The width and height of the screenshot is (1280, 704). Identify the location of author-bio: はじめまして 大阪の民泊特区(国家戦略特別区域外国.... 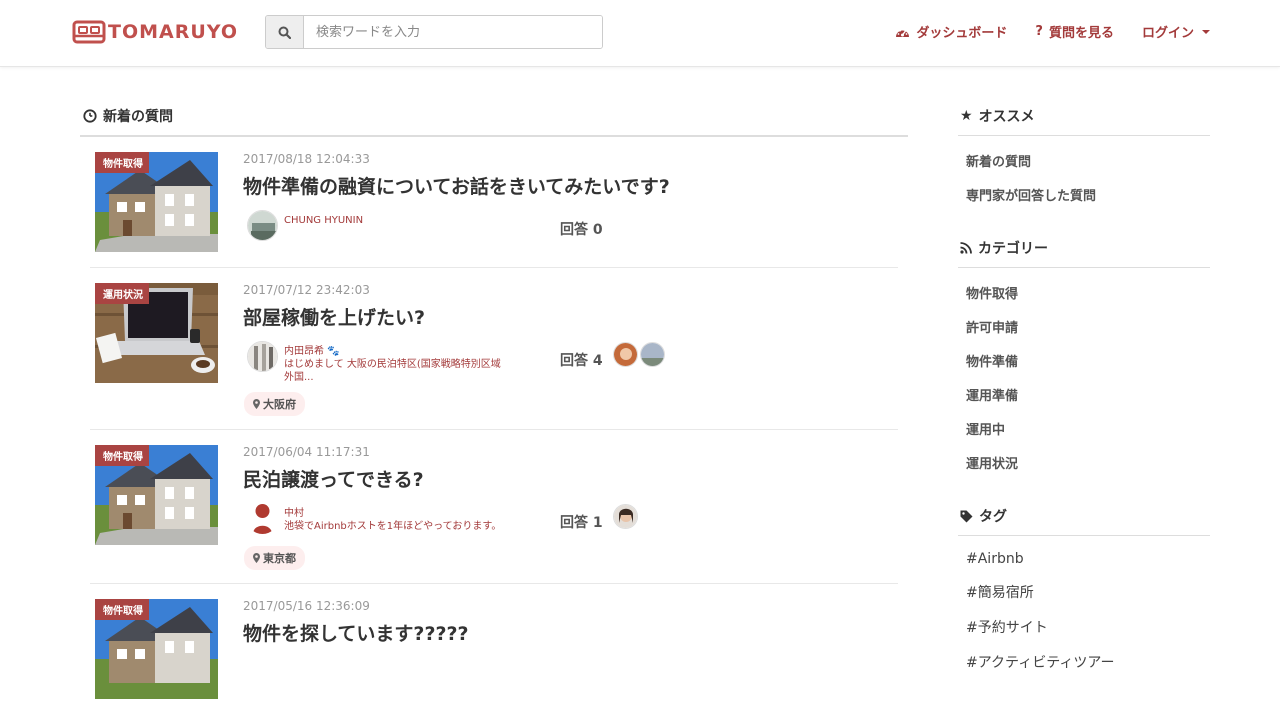
(392, 371).